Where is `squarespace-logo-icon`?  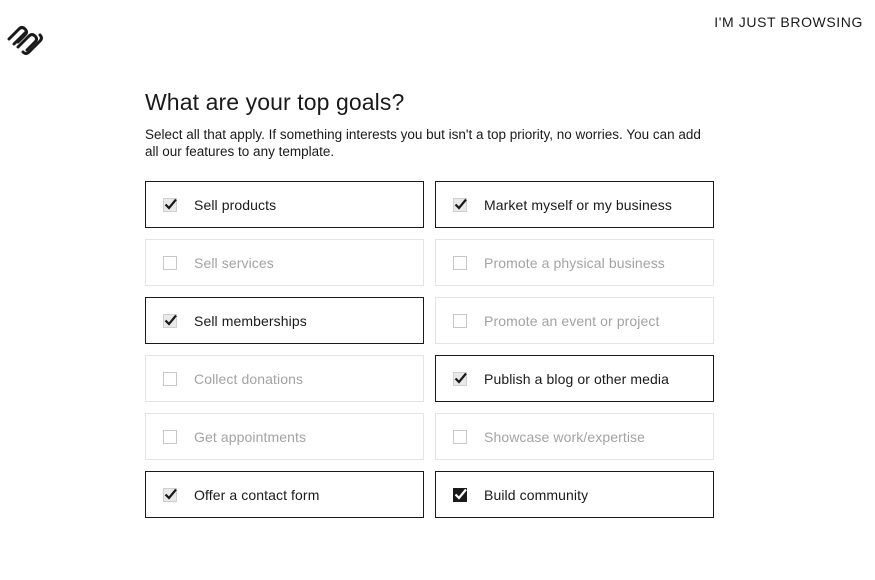 squarespace-logo-icon is located at coordinates (26, 40).